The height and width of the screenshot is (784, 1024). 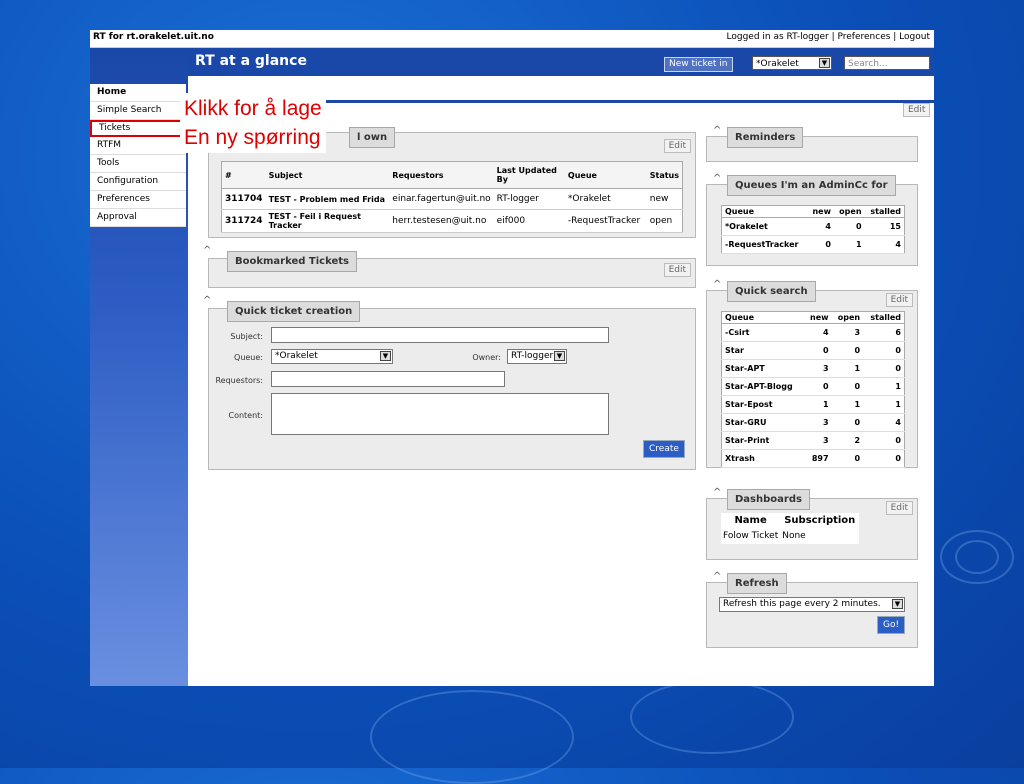 I want to click on queue-link: -RequestTracker, so click(x=764, y=244).